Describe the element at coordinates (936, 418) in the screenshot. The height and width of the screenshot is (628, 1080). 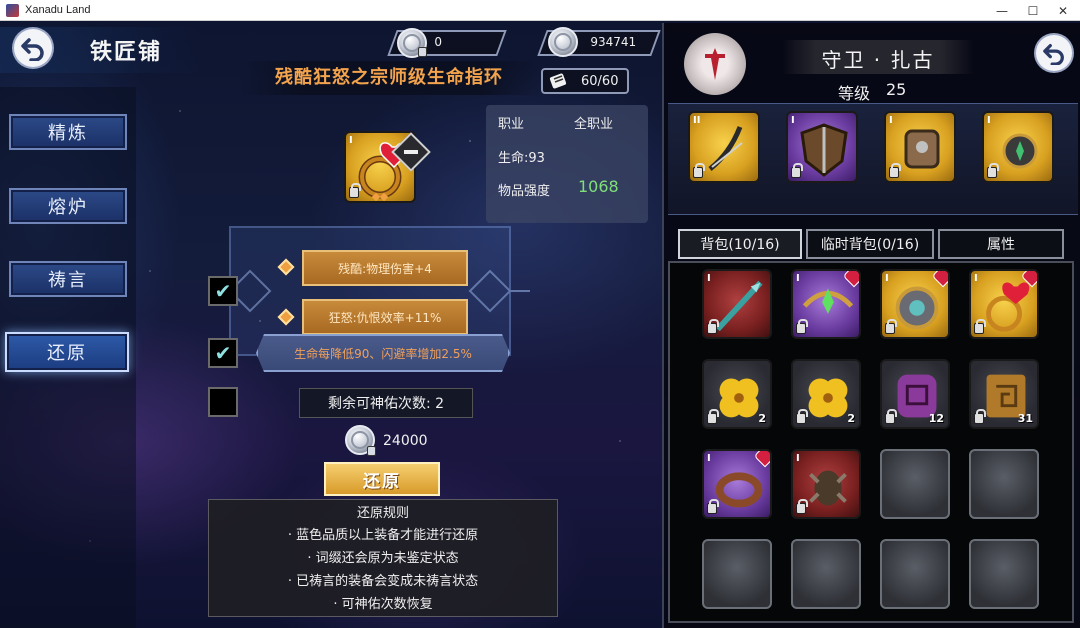
I see `item-count-badge: 12` at that location.